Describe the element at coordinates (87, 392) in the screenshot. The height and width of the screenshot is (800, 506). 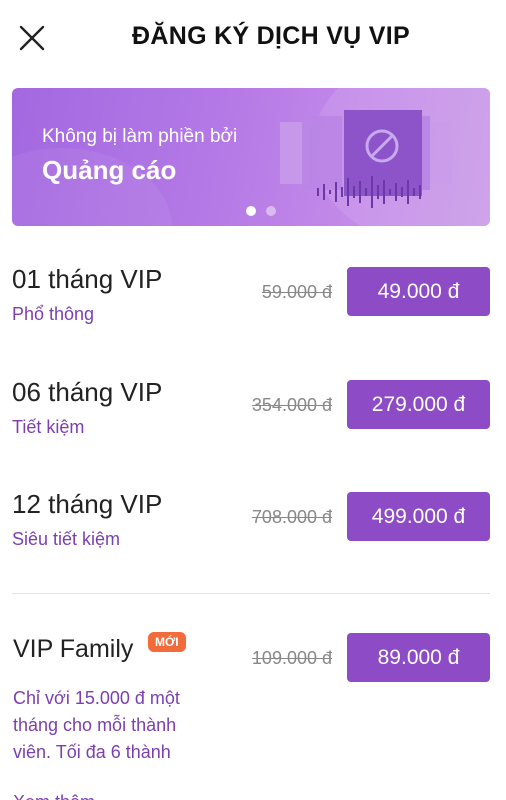
I see `plan-name: 06 tháng VIP` at that location.